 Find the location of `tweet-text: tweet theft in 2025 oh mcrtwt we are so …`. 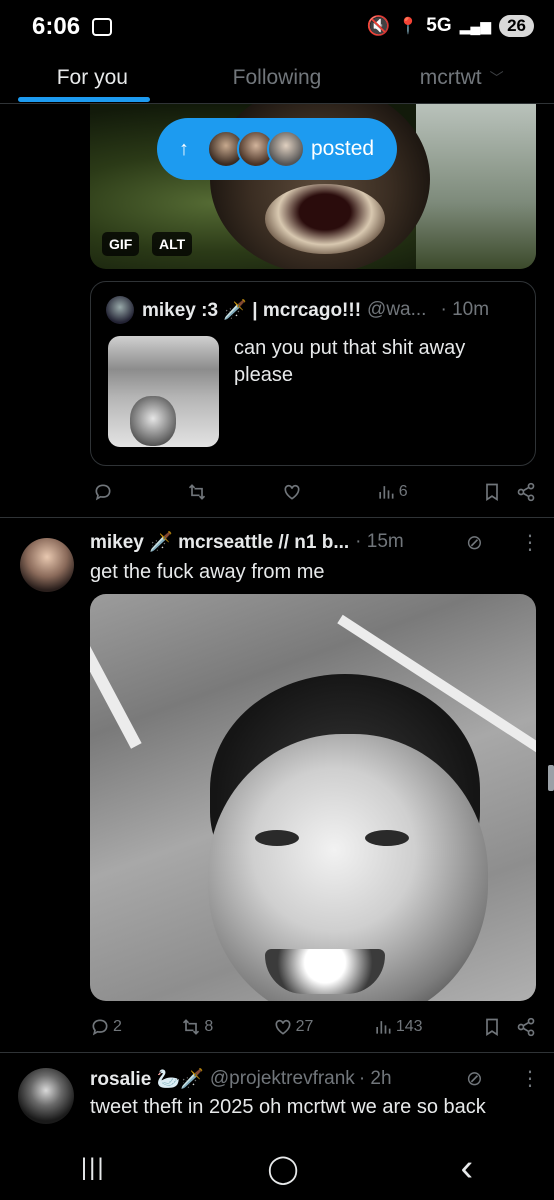

tweet-text: tweet theft in 2025 oh mcrtwt we are so … is located at coordinates (288, 1107).